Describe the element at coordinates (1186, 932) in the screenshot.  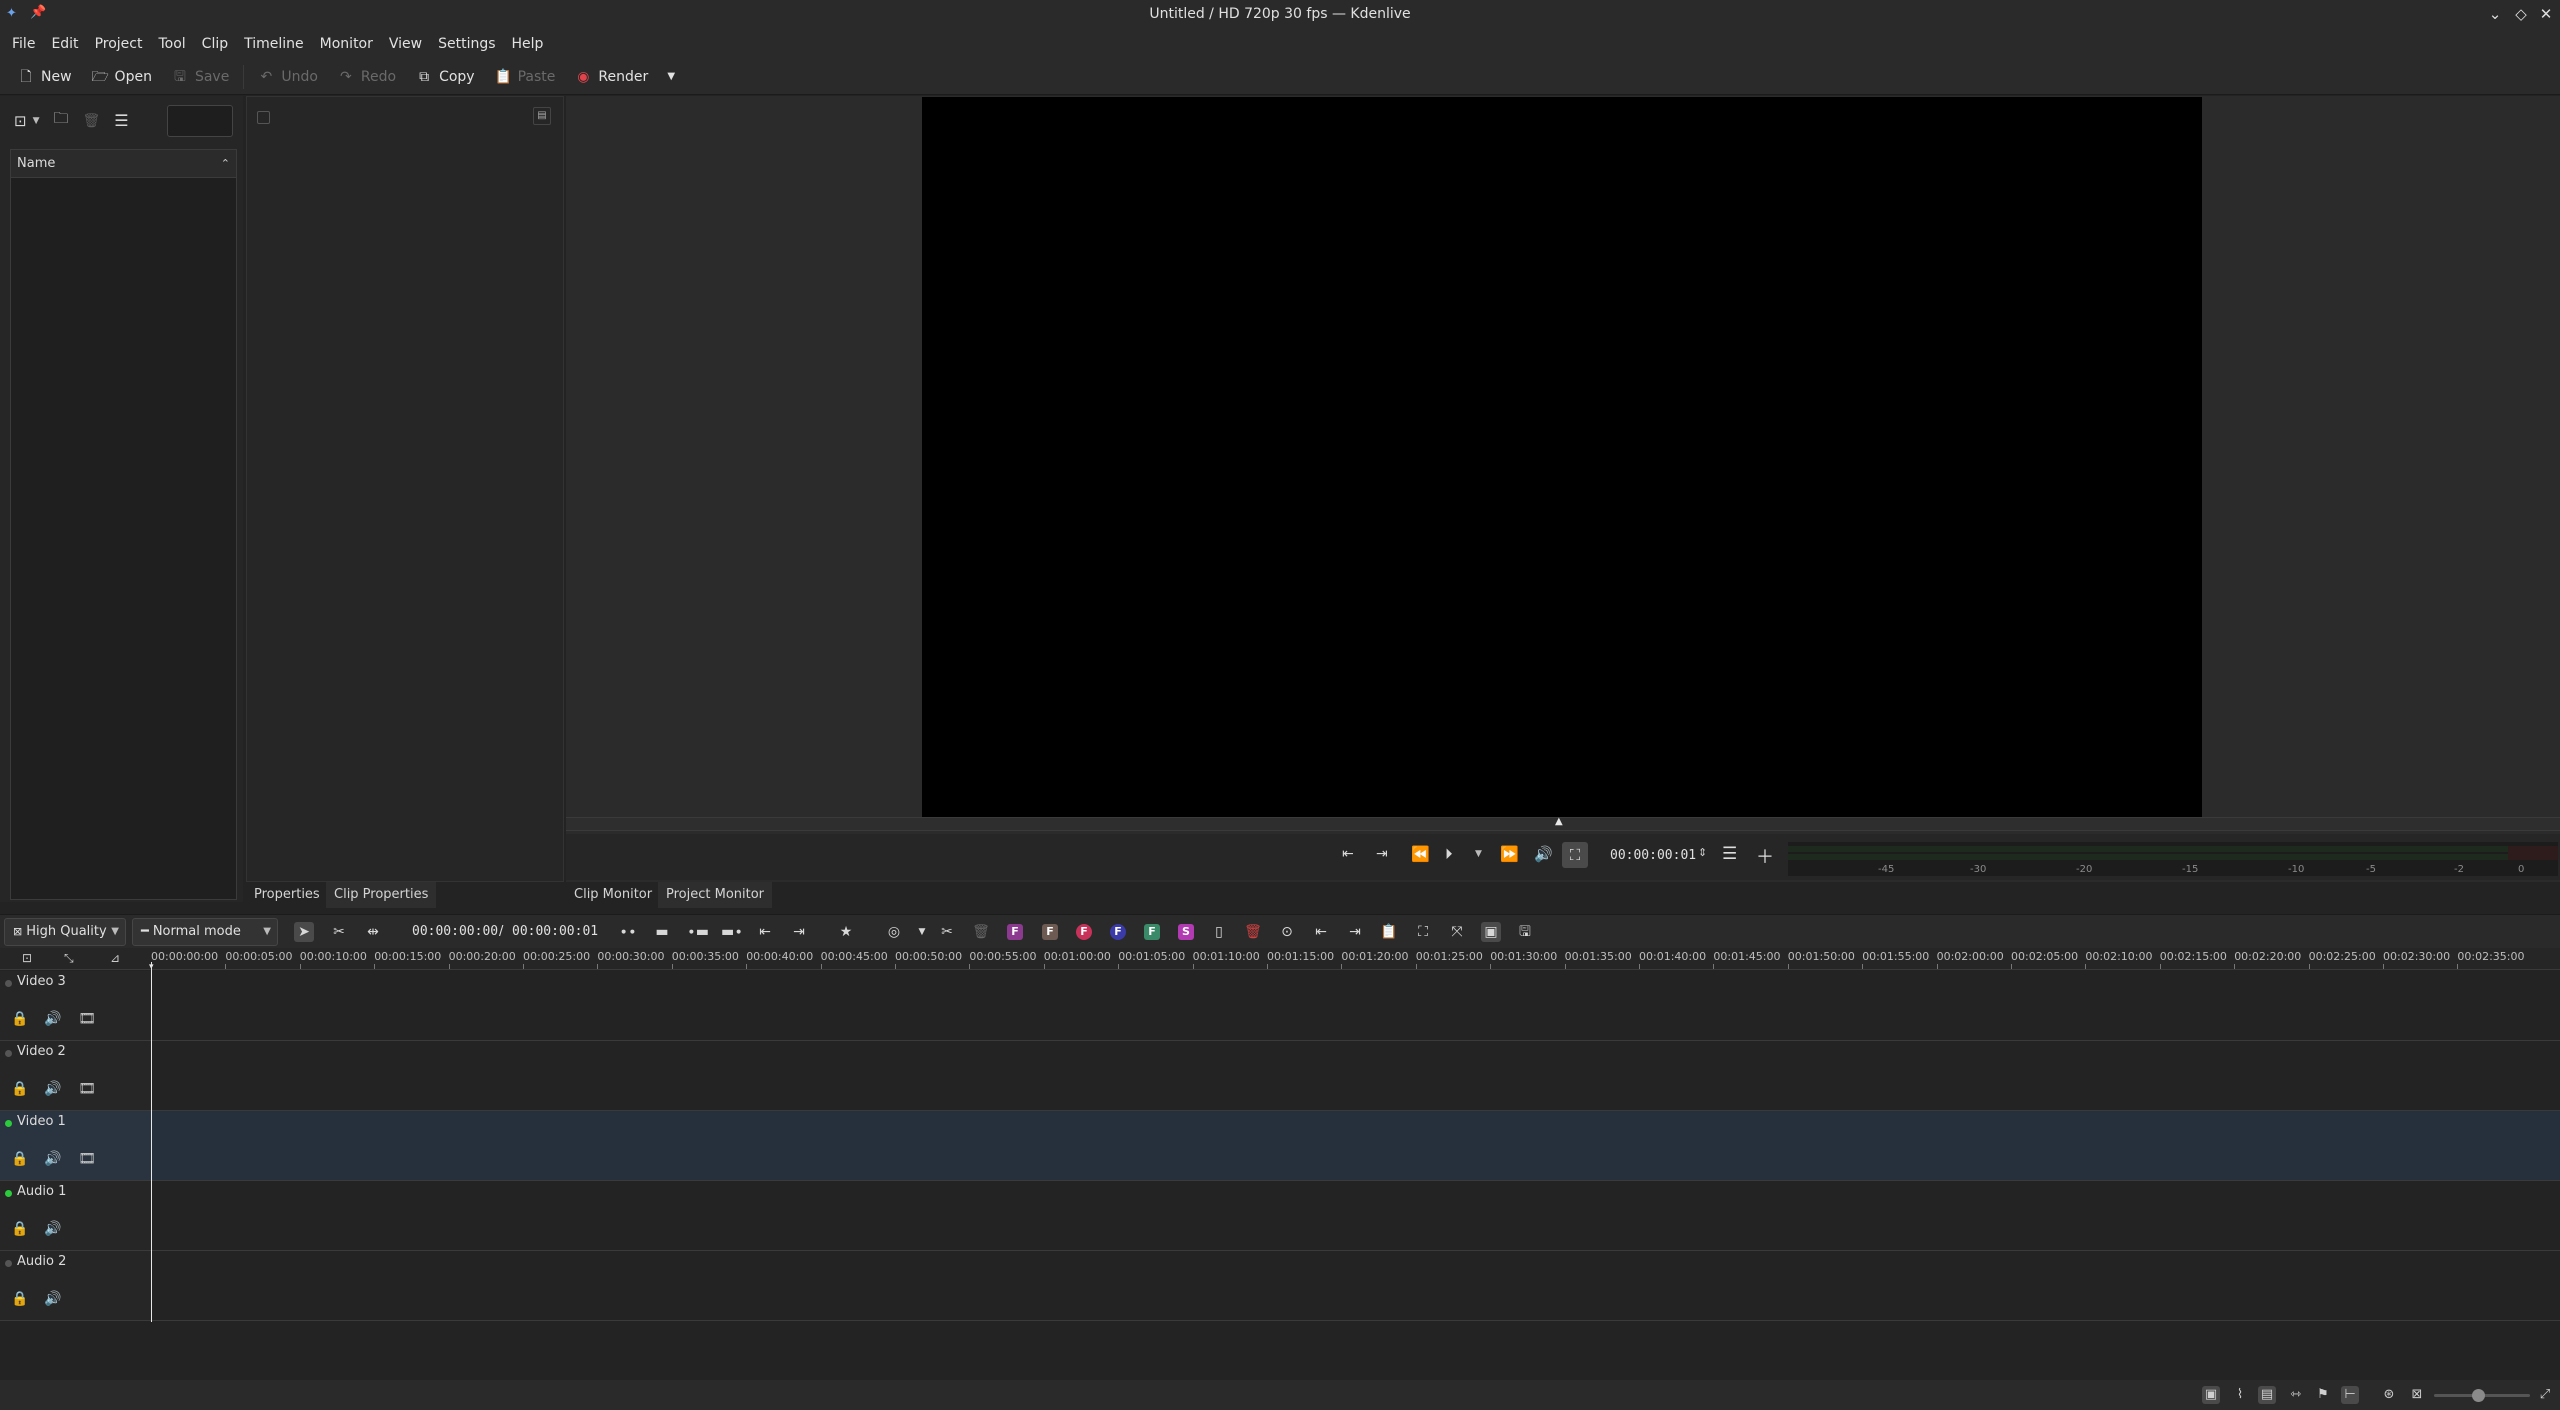
I see `effect-s-magenta-icon: S` at that location.